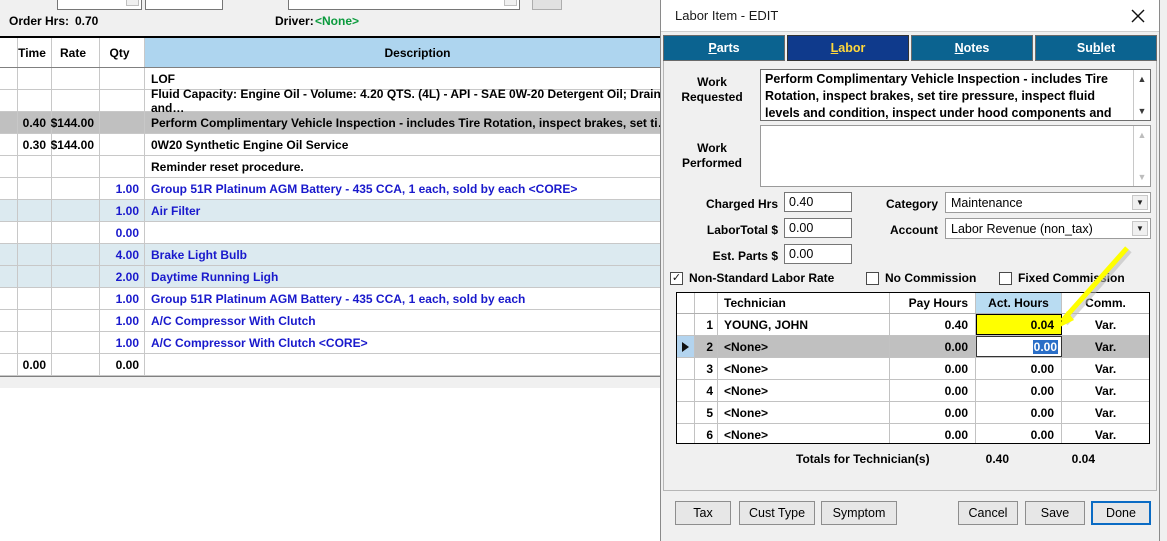 The image size is (1167, 541). Describe the element at coordinates (1105, 303) in the screenshot. I see `comm-column-header: Comm.` at that location.